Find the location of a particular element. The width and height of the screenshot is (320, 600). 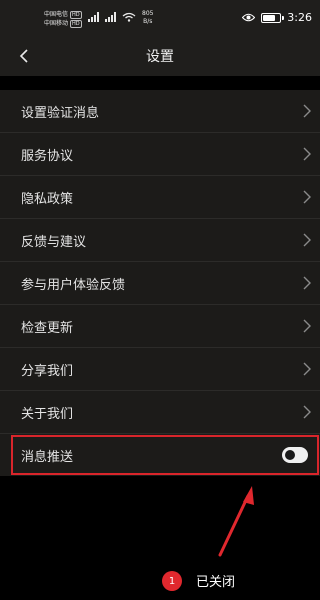

settings-item-label: 分享我们 is located at coordinates (47, 371).